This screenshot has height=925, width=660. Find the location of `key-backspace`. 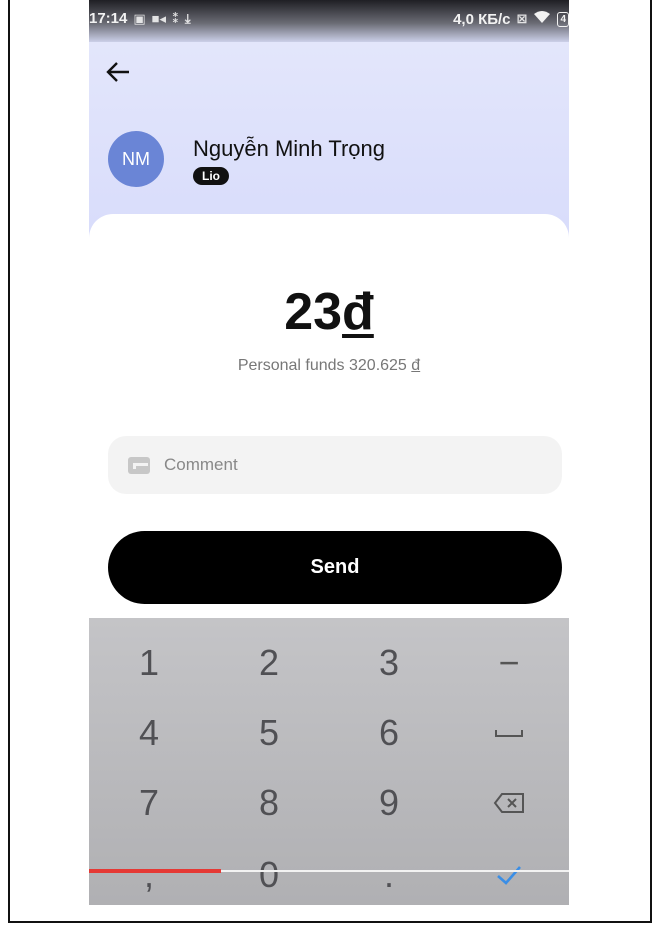

key-backspace is located at coordinates (509, 803).